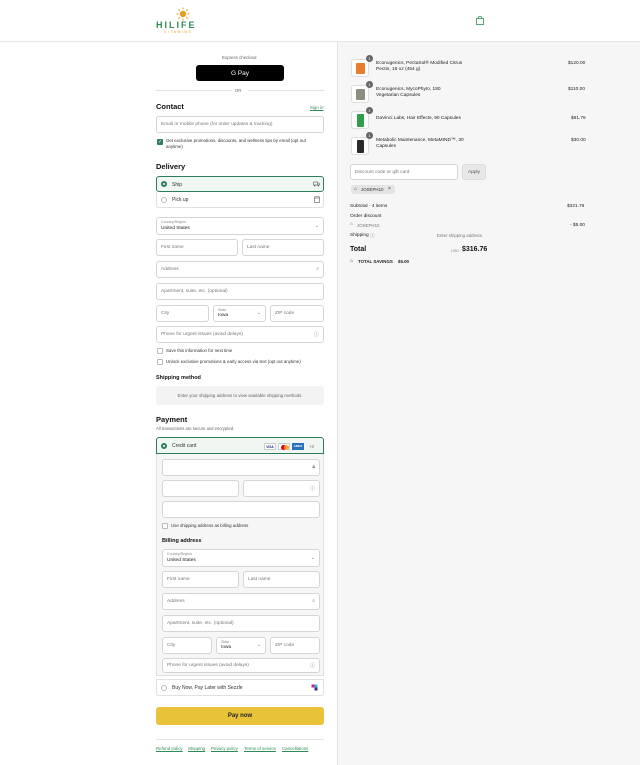 The image size is (640, 765). I want to click on google-pay-button: G Pay, so click(240, 73).